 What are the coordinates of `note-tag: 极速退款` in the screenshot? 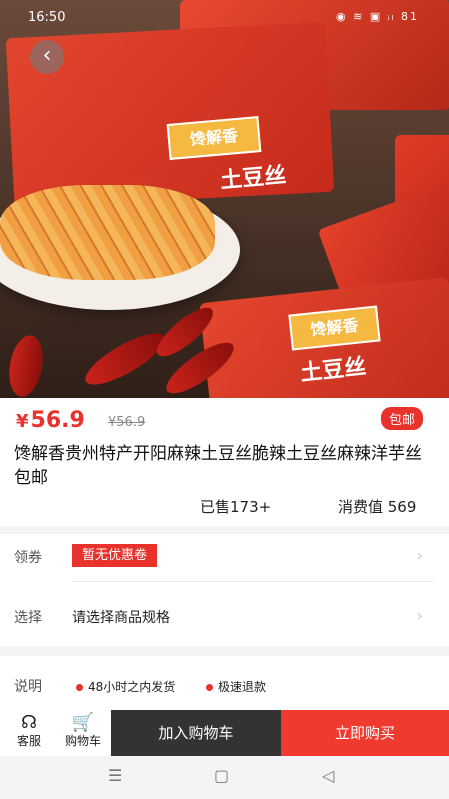 It's located at (236, 686).